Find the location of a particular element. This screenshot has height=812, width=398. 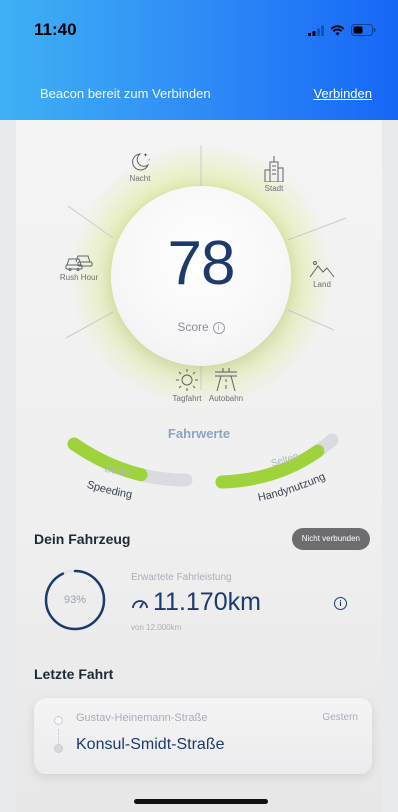

mountains-icon is located at coordinates (322, 269).